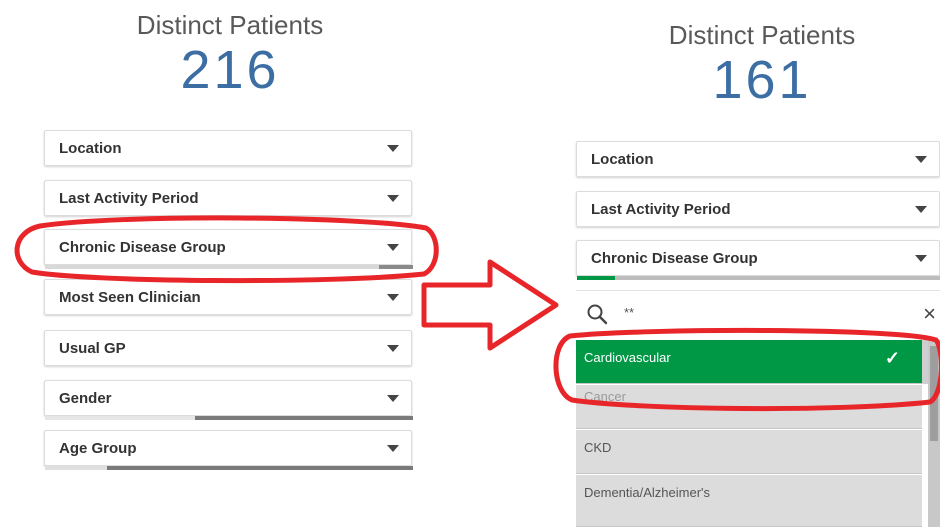 This screenshot has width=940, height=527. What do you see at coordinates (228, 348) in the screenshot?
I see `filter-usual-gp: Usual GP` at bounding box center [228, 348].